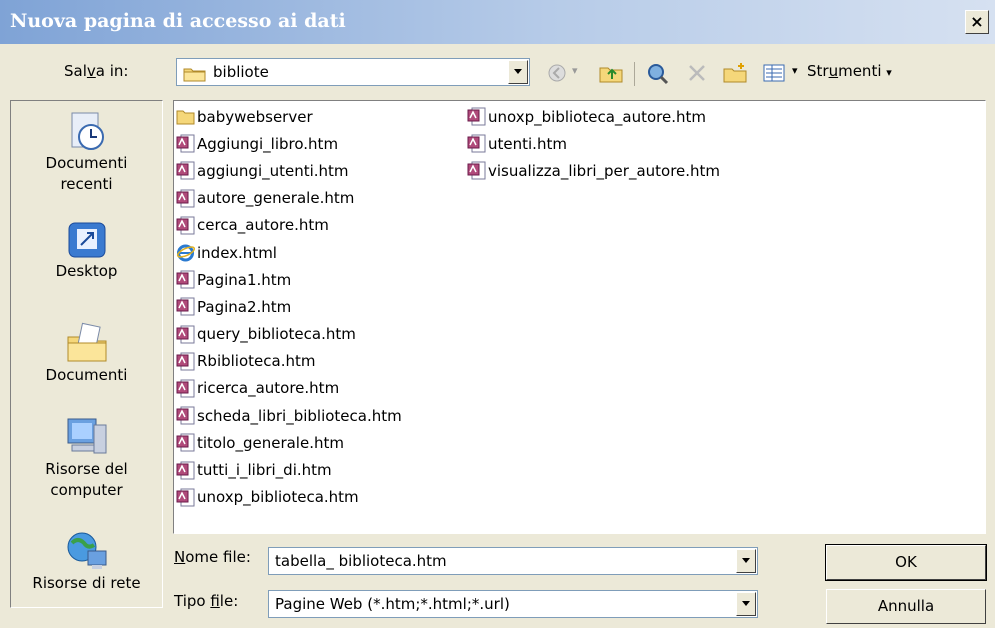 The width and height of the screenshot is (995, 628). What do you see at coordinates (86, 375) in the screenshot?
I see `place-label: Documenti` at bounding box center [86, 375].